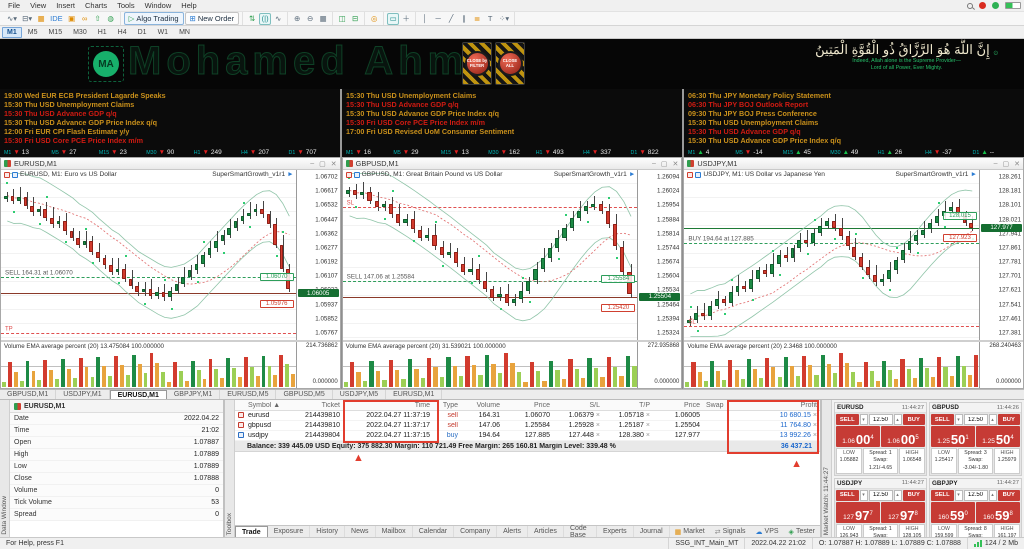 This screenshot has width=1024, height=549. What do you see at coordinates (96, 5) in the screenshot?
I see `menu-item-charts: Charts` at bounding box center [96, 5].